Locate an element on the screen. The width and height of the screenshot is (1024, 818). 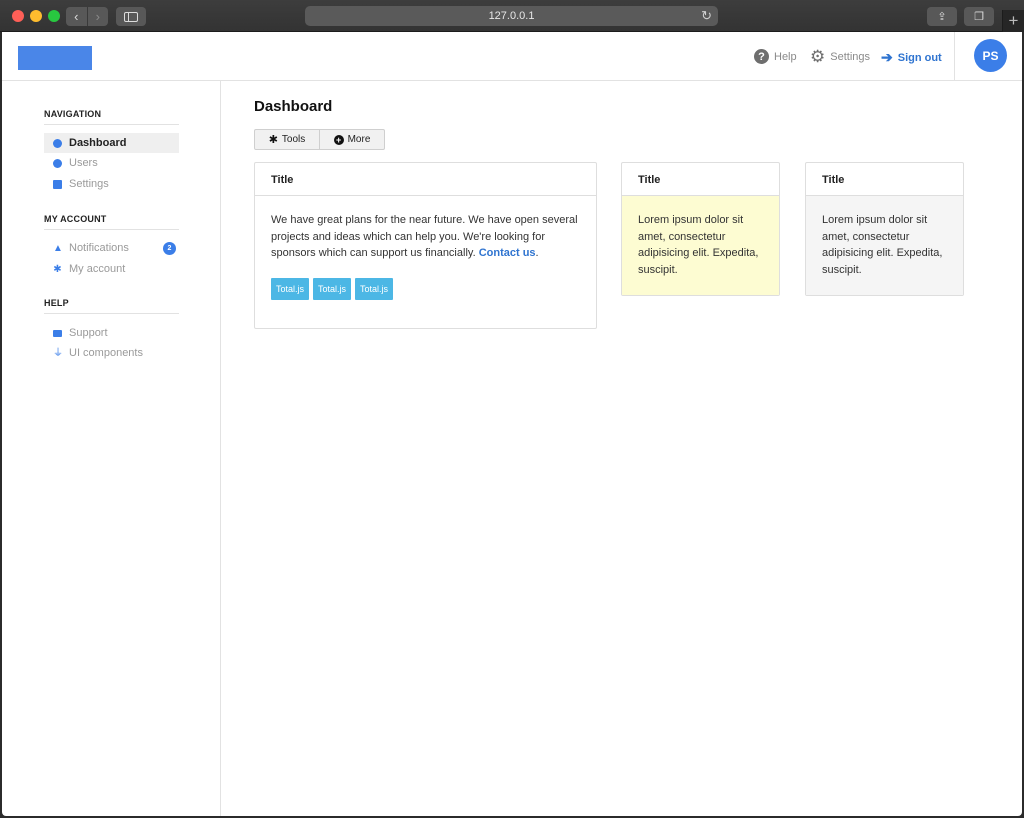
logo is located at coordinates (55, 58).